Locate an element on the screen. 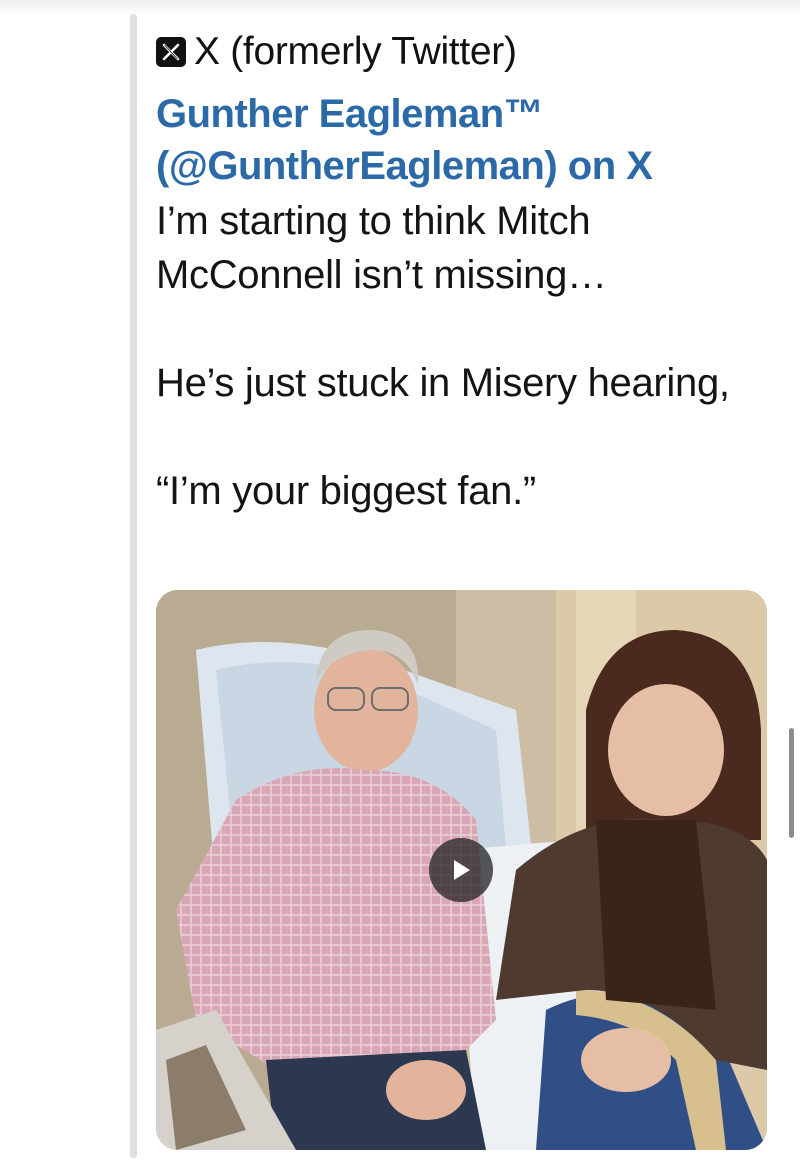 The width and height of the screenshot is (800, 1172). source-row: X (formerly Twitter) is located at coordinates (466, 52).